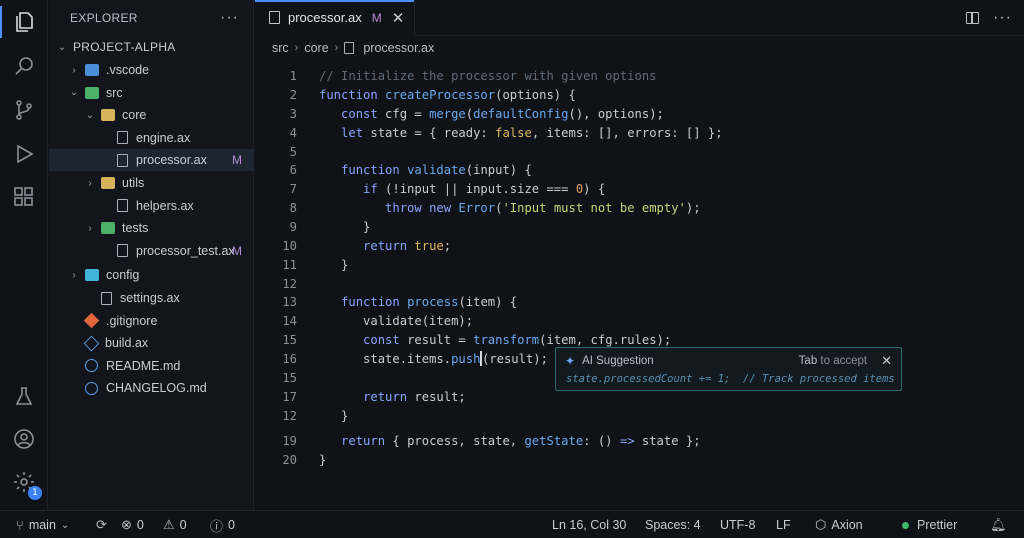  I want to click on project-root: ⌄ PROJECT-ALPHA, so click(151, 47).